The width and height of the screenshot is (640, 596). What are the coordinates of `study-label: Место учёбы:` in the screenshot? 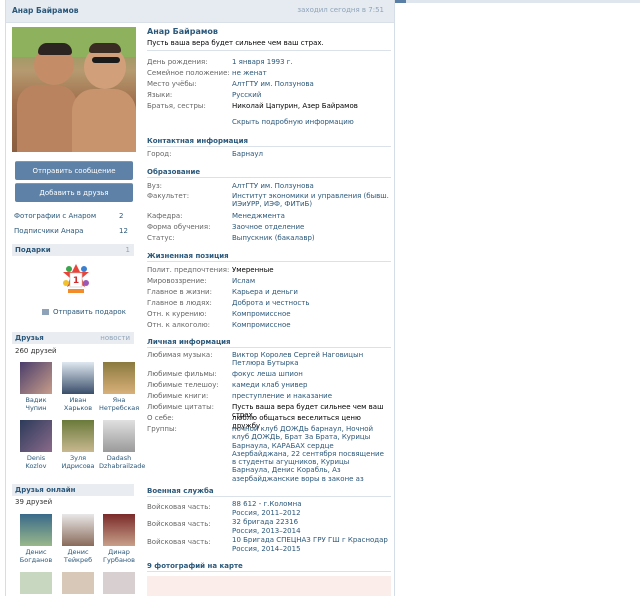 It's located at (172, 84).